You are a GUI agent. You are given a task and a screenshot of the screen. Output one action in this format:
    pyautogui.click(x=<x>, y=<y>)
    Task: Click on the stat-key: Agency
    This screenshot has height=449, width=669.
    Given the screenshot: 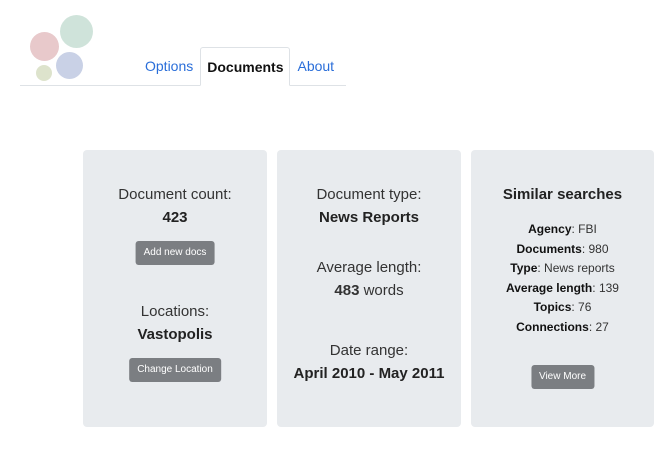 What is the action you would take?
    pyautogui.click(x=550, y=229)
    